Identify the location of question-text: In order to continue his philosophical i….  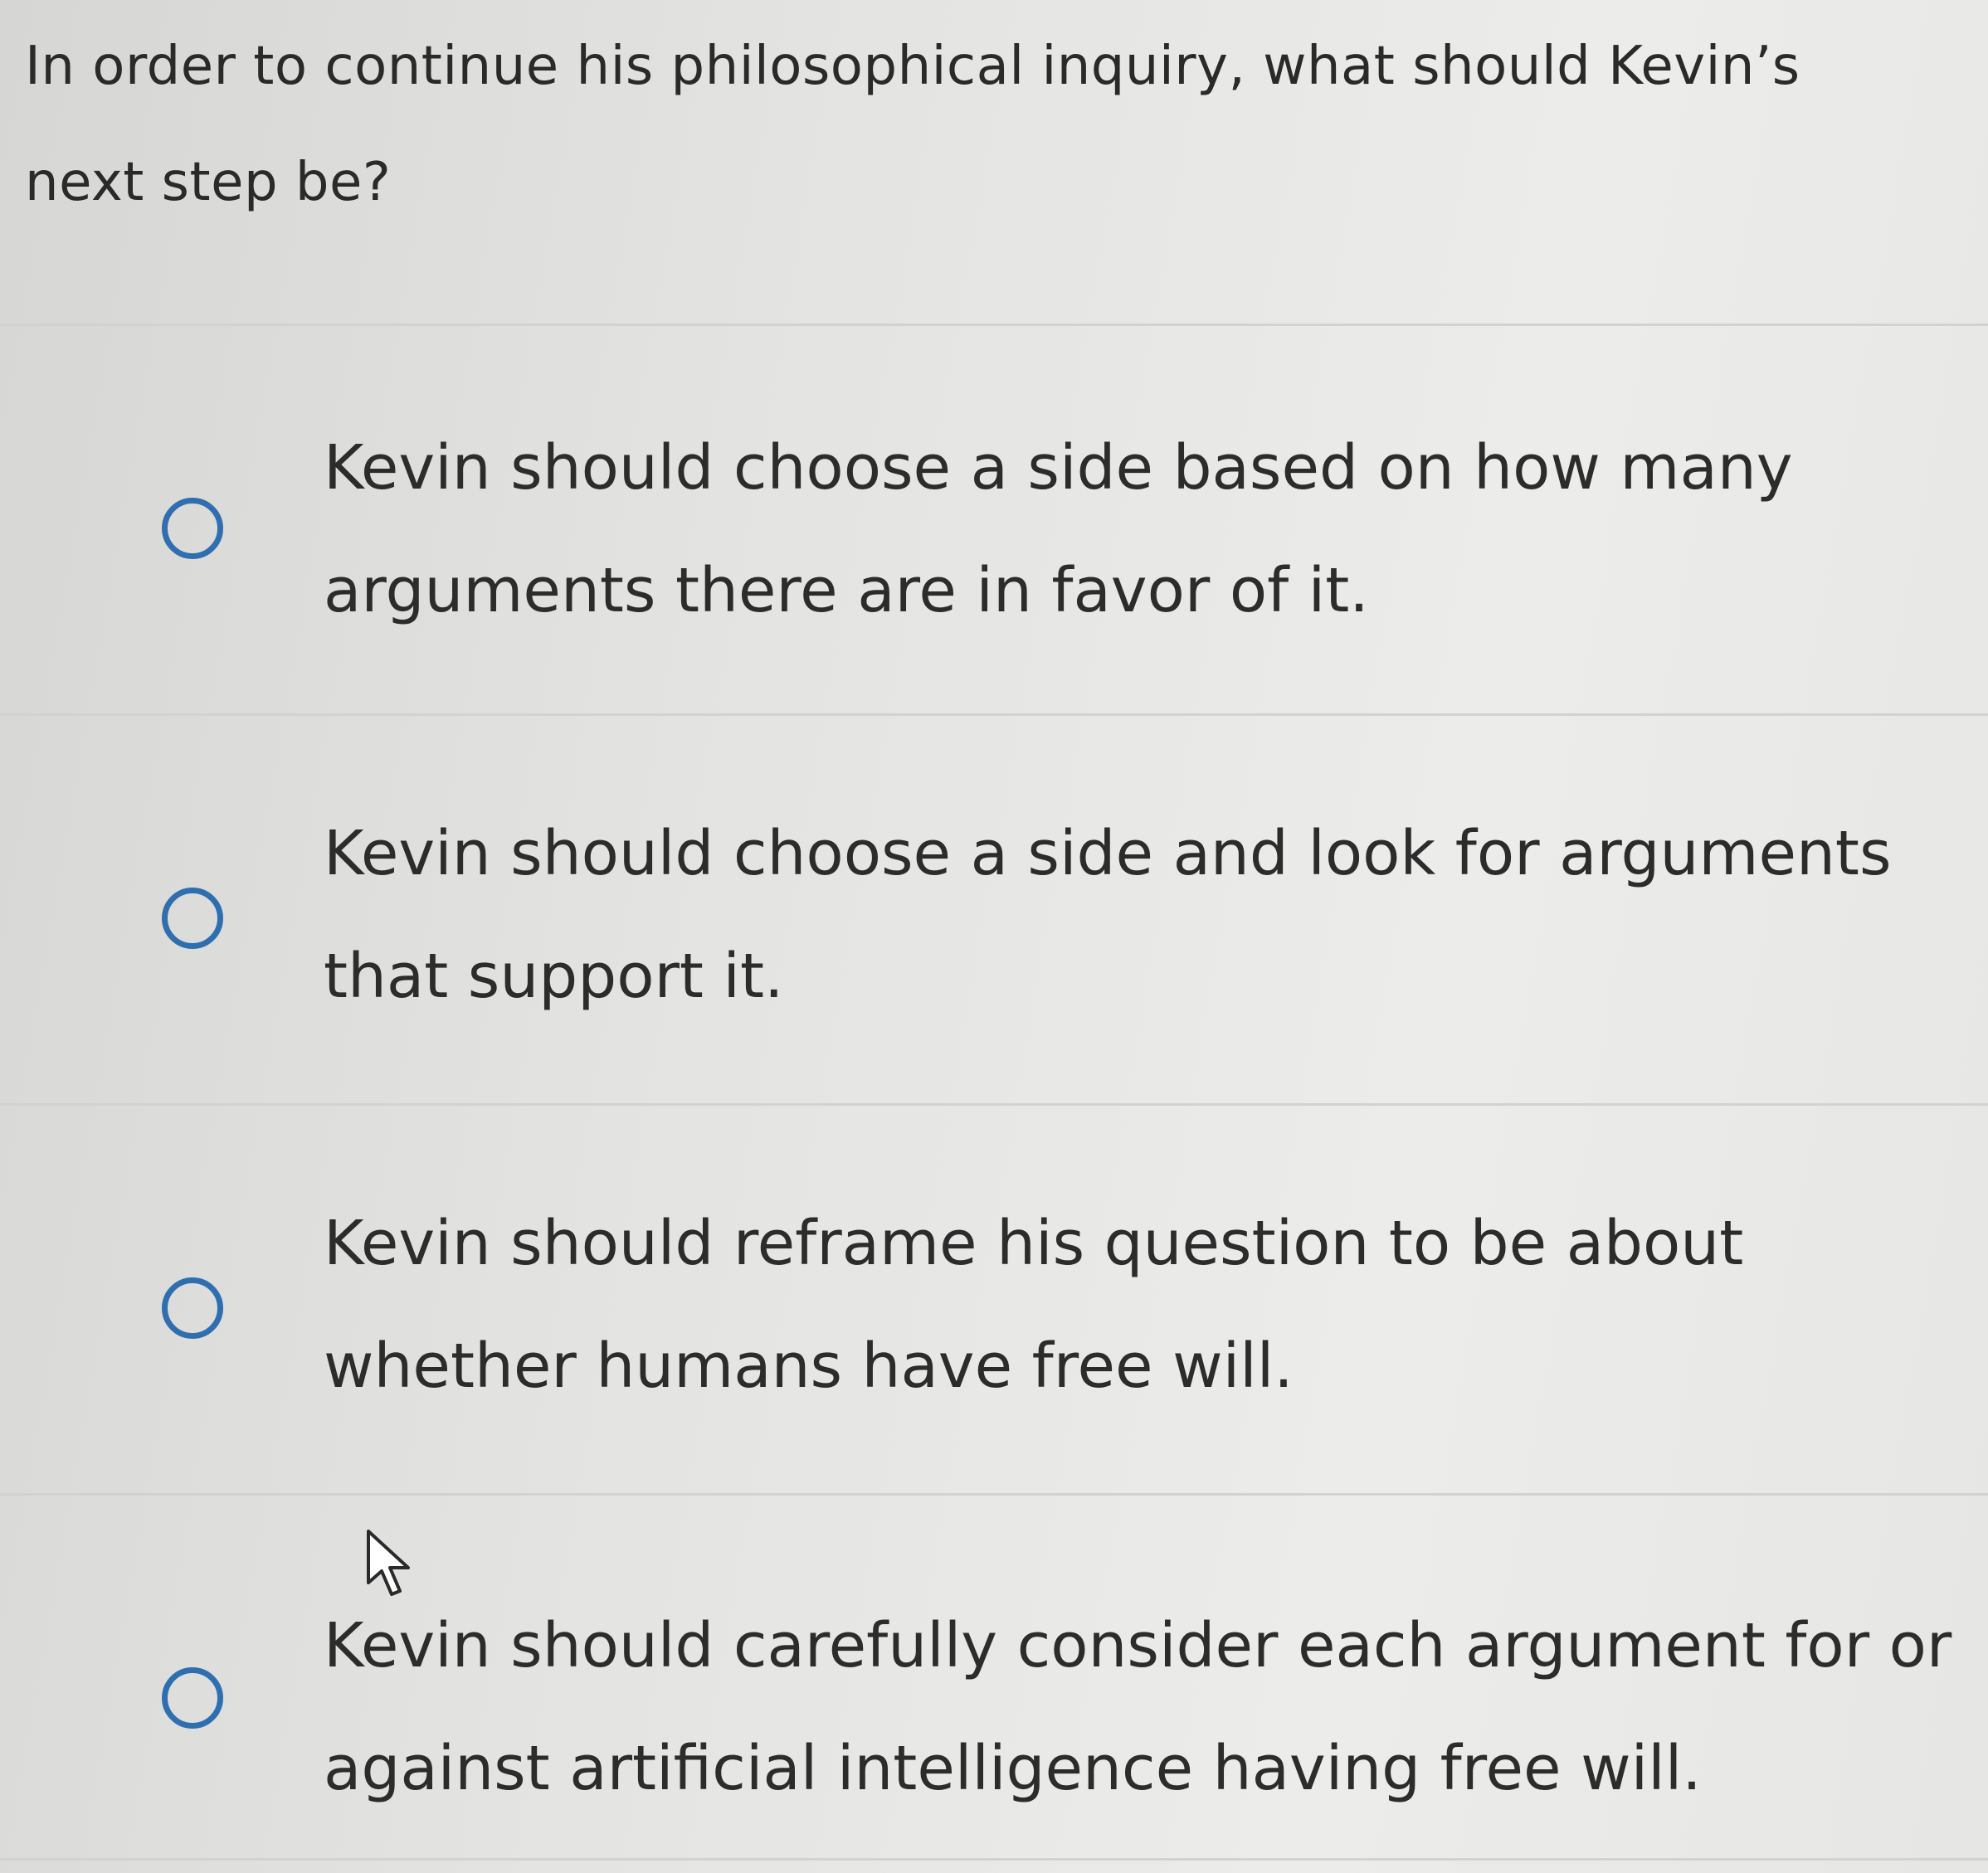
(913, 124).